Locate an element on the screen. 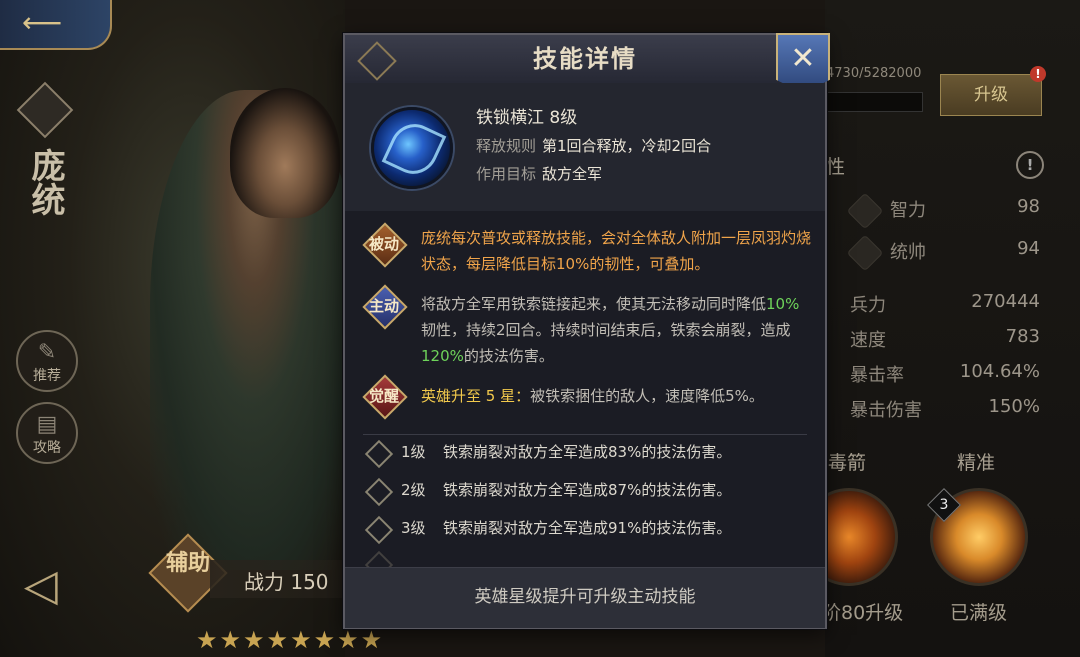 Image resolution: width=1080 pixels, height=657 pixels. attr-label: 统帅 is located at coordinates (908, 252).